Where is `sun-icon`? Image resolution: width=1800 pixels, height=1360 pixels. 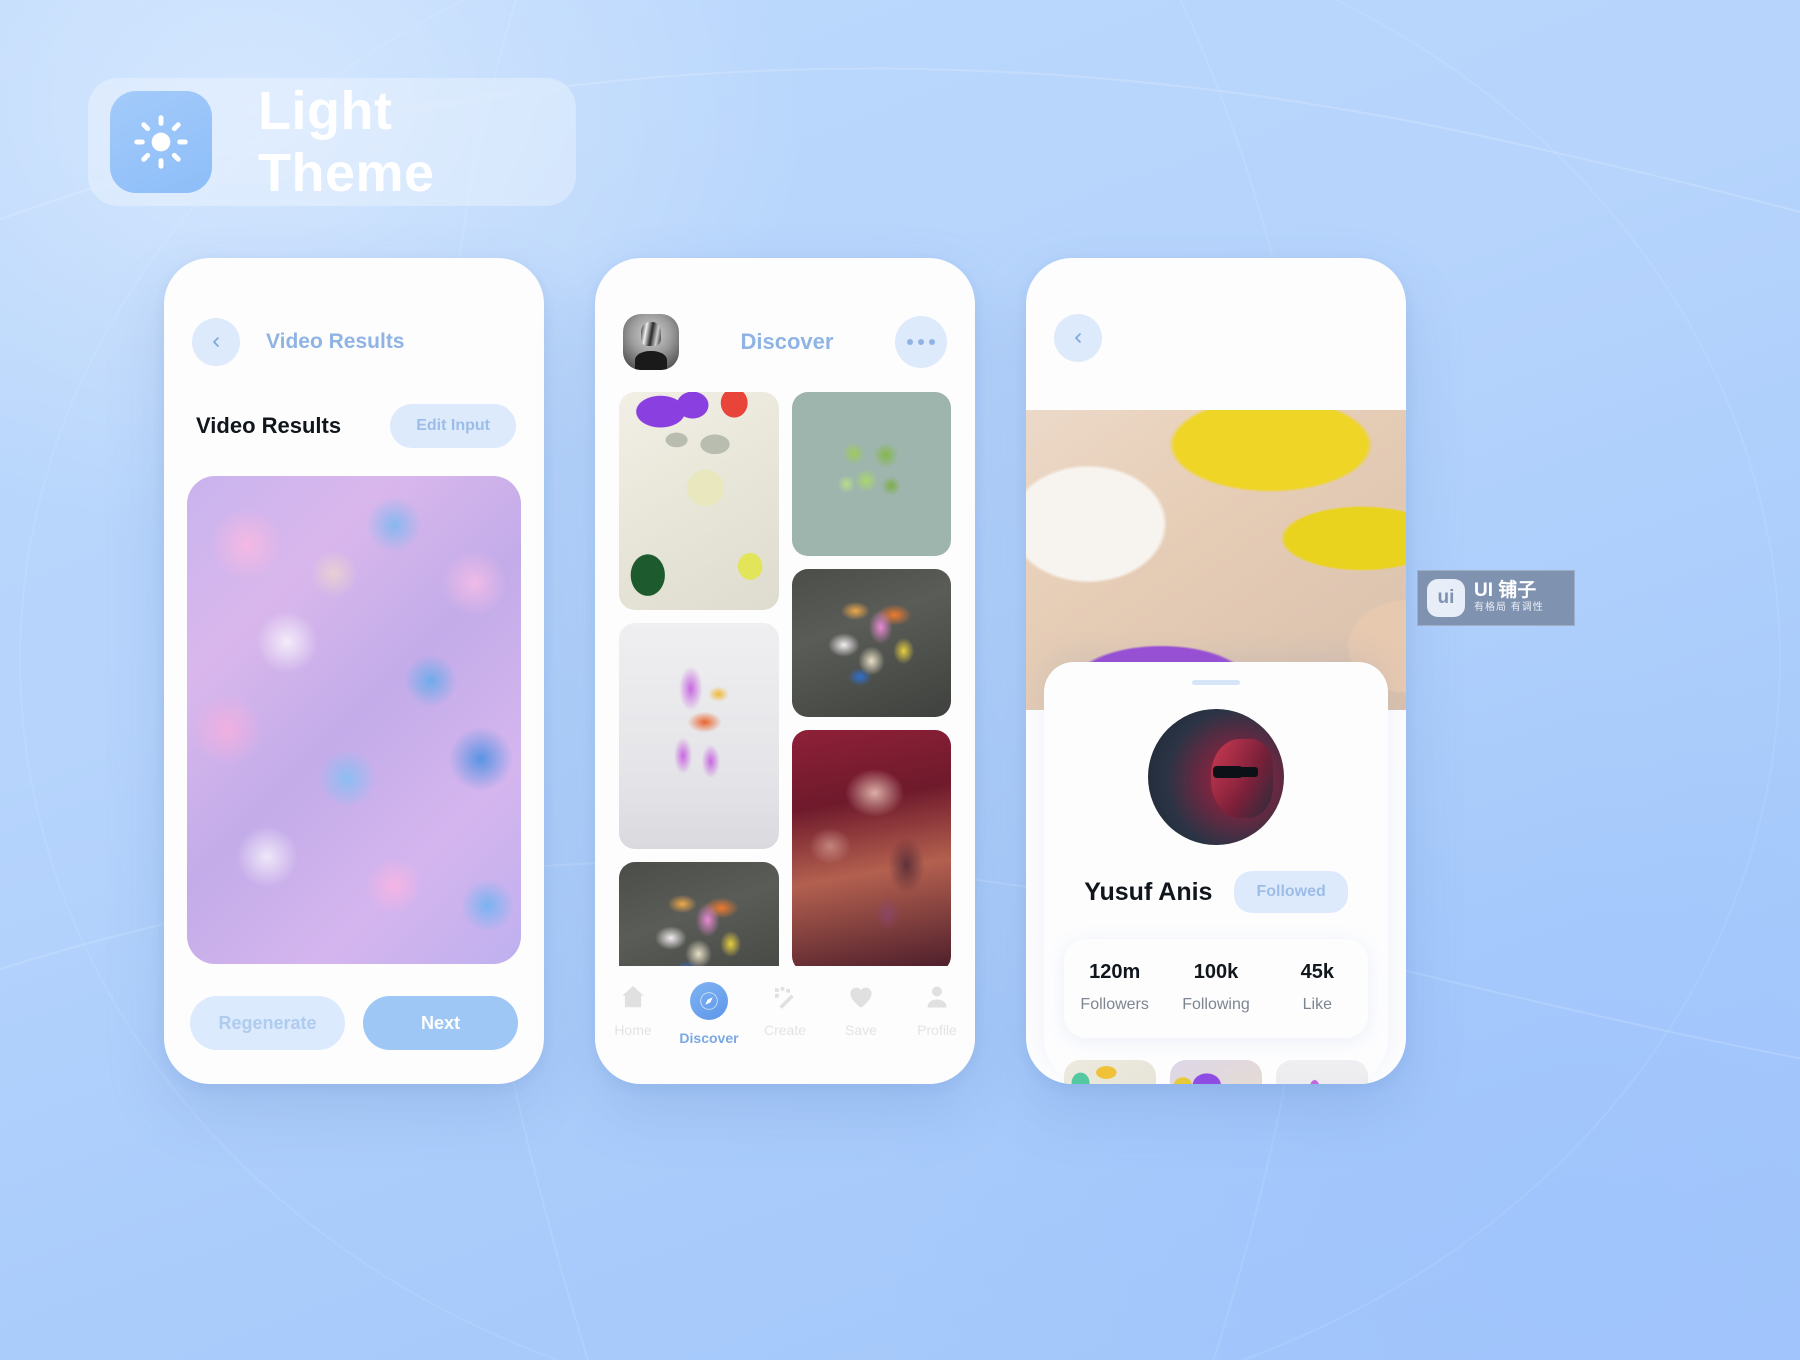 sun-icon is located at coordinates (161, 142).